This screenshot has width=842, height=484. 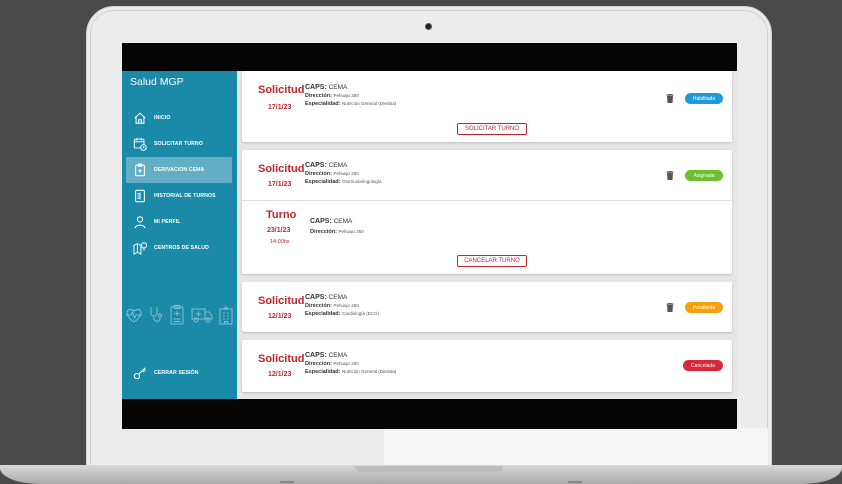 What do you see at coordinates (704, 98) in the screenshot?
I see `status-badge: Habilitada` at bounding box center [704, 98].